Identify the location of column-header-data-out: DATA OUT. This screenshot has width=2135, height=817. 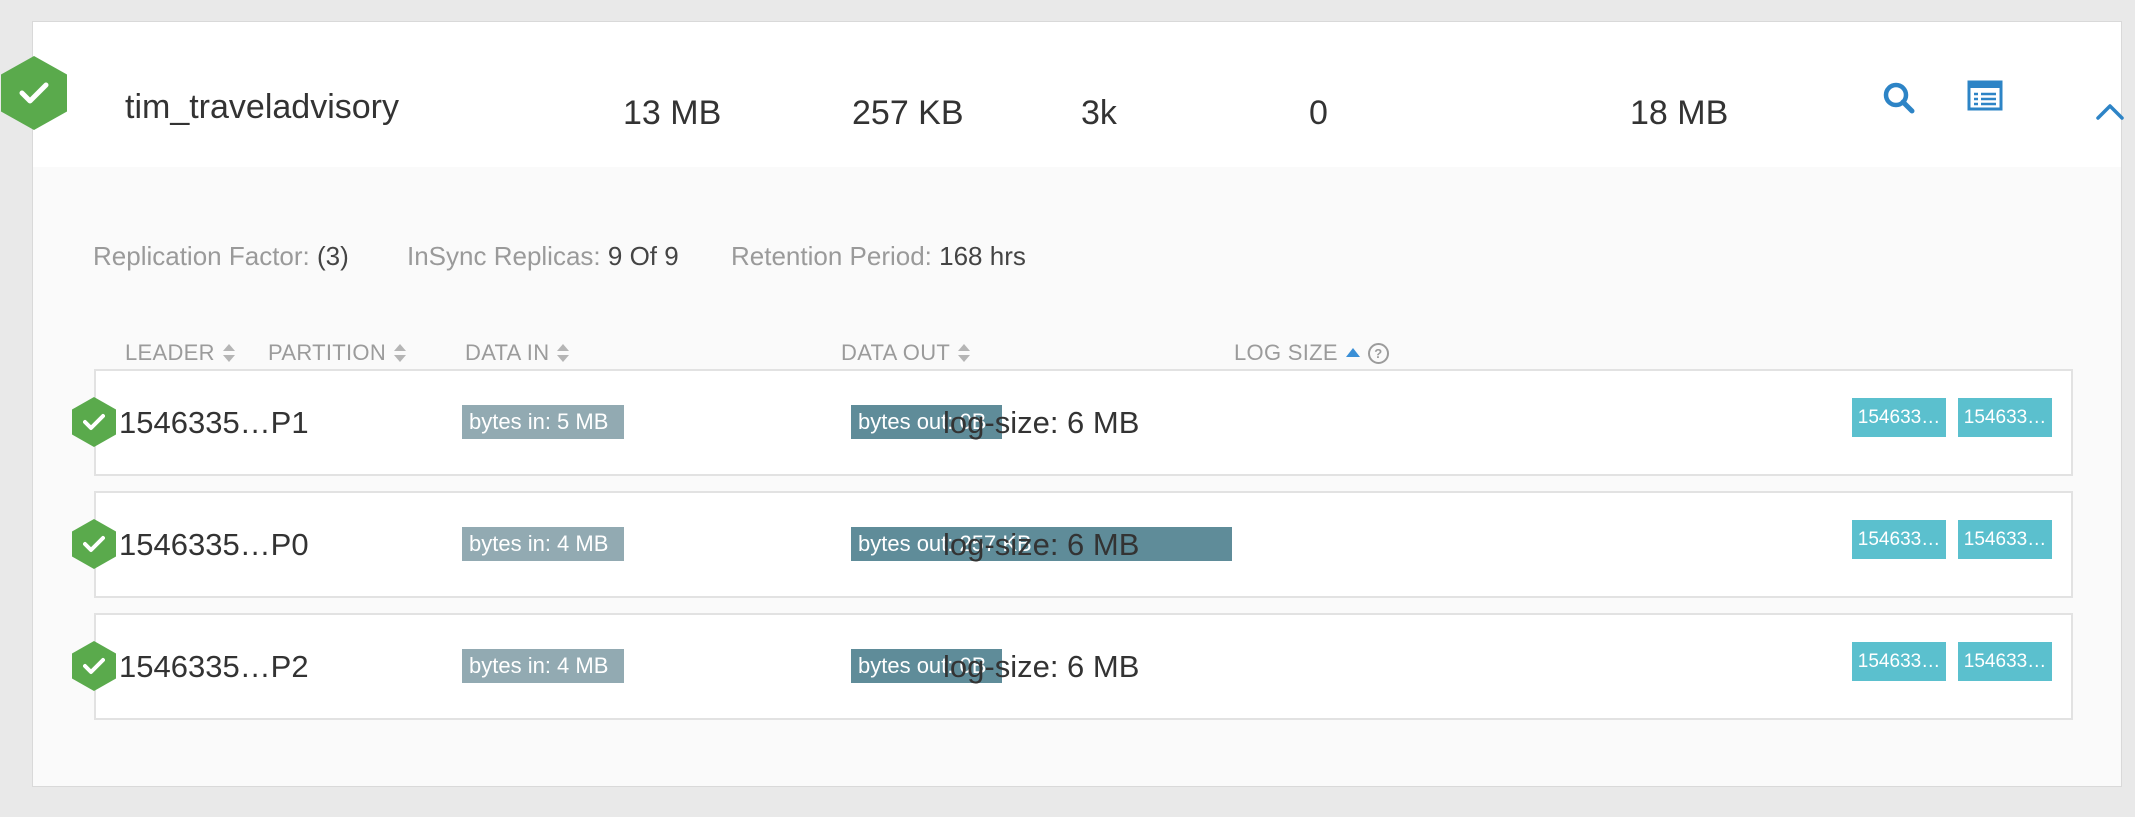
(906, 353).